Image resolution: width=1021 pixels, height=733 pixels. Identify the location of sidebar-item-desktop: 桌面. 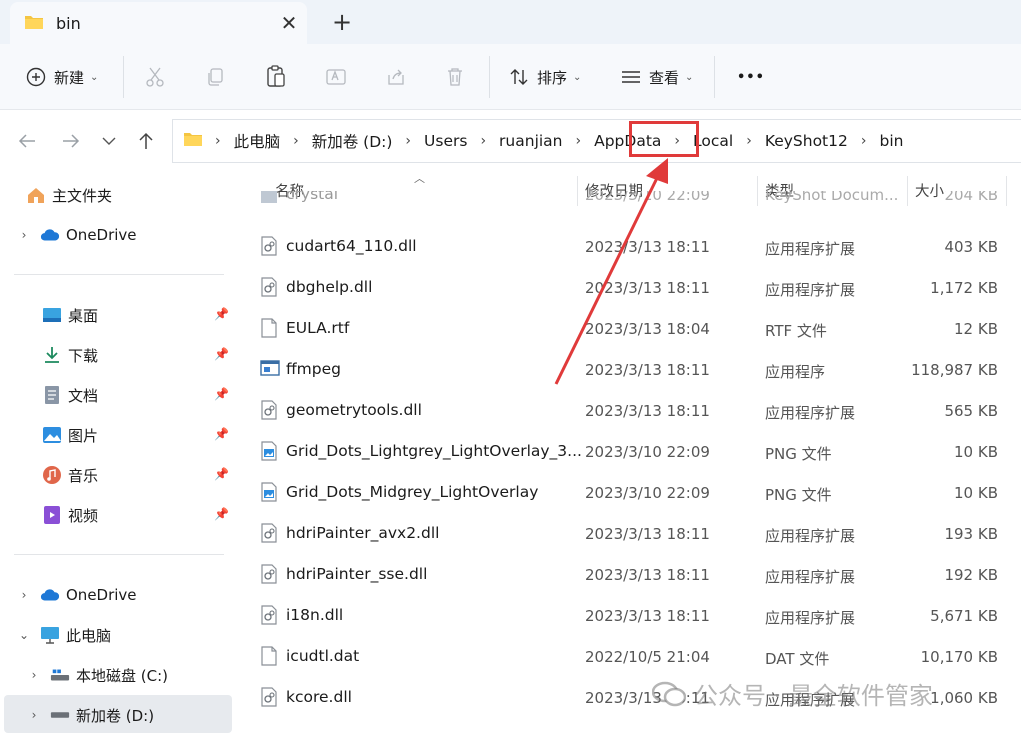
(70, 315).